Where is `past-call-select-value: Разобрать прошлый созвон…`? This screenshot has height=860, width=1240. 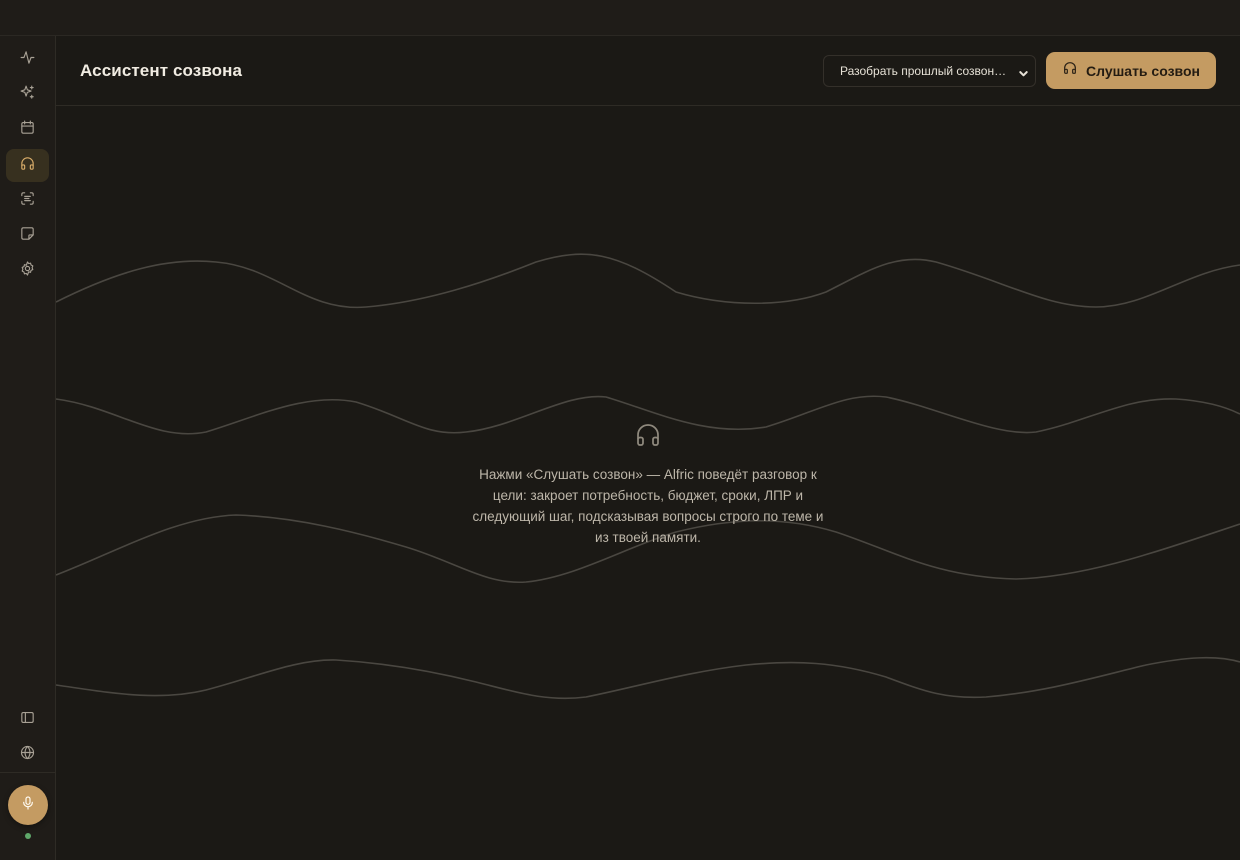 past-call-select-value: Разобрать прошлый созвон… is located at coordinates (923, 71).